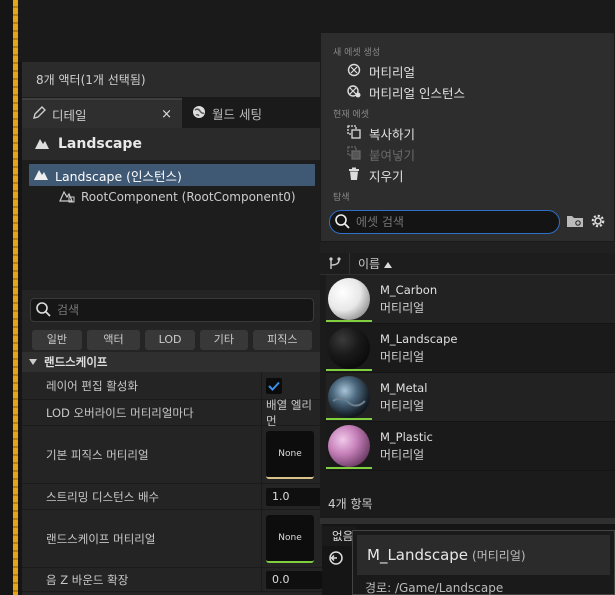 The image size is (615, 595). I want to click on material-instance-icon, so click(354, 92).